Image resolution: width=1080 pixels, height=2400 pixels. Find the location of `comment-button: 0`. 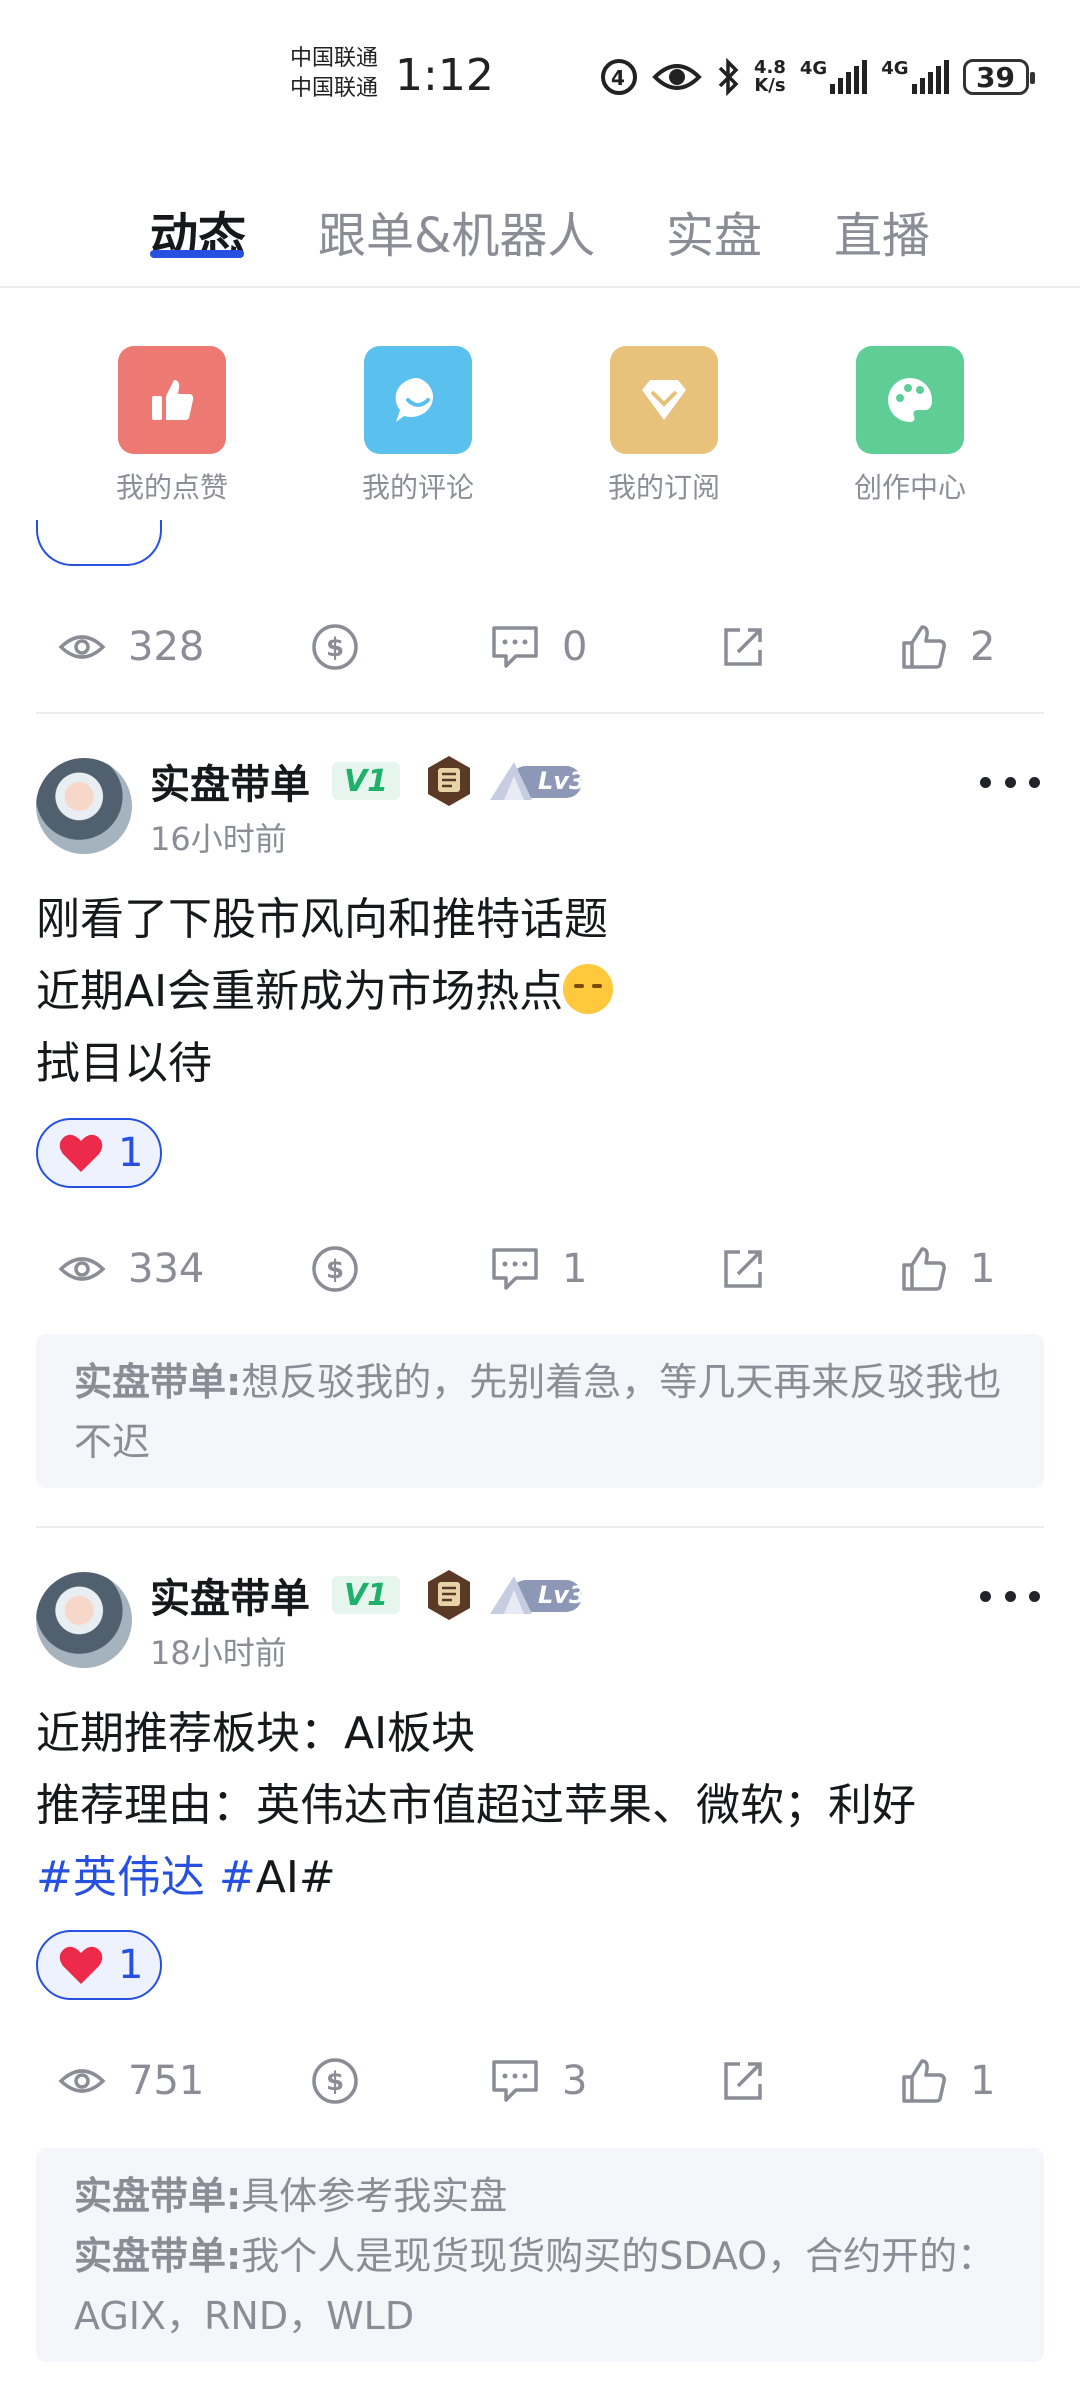

comment-button: 0 is located at coordinates (538, 647).